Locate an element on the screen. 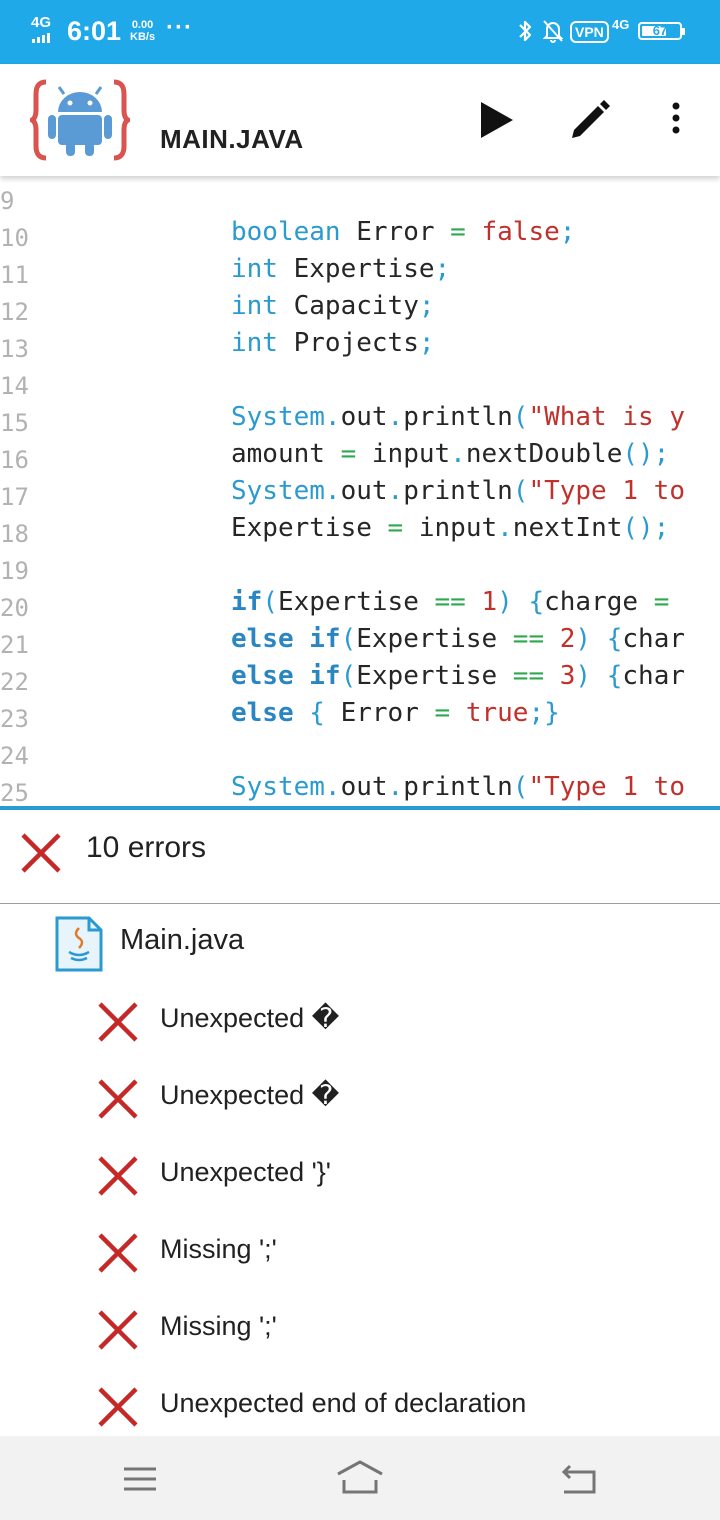 This screenshot has width=720, height=1520. menu-icon is located at coordinates (140, 1479).